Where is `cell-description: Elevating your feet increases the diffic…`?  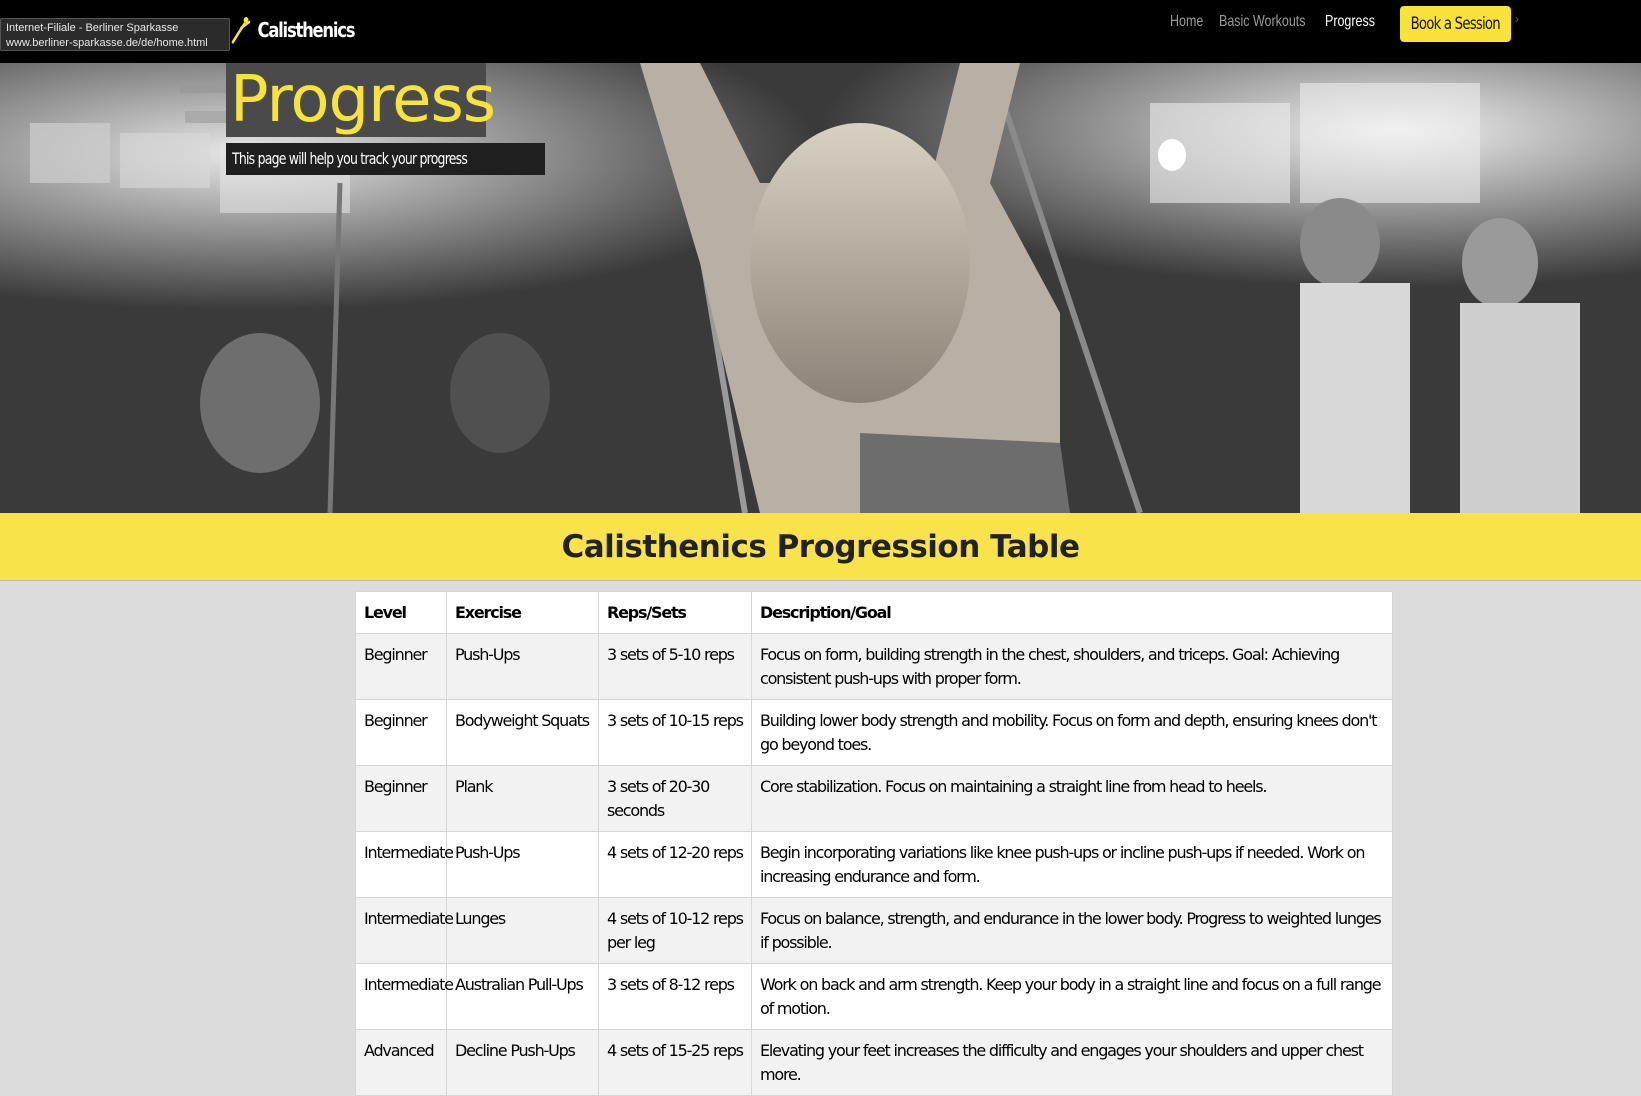 cell-description: Elevating your feet increases the diffic… is located at coordinates (1072, 1062).